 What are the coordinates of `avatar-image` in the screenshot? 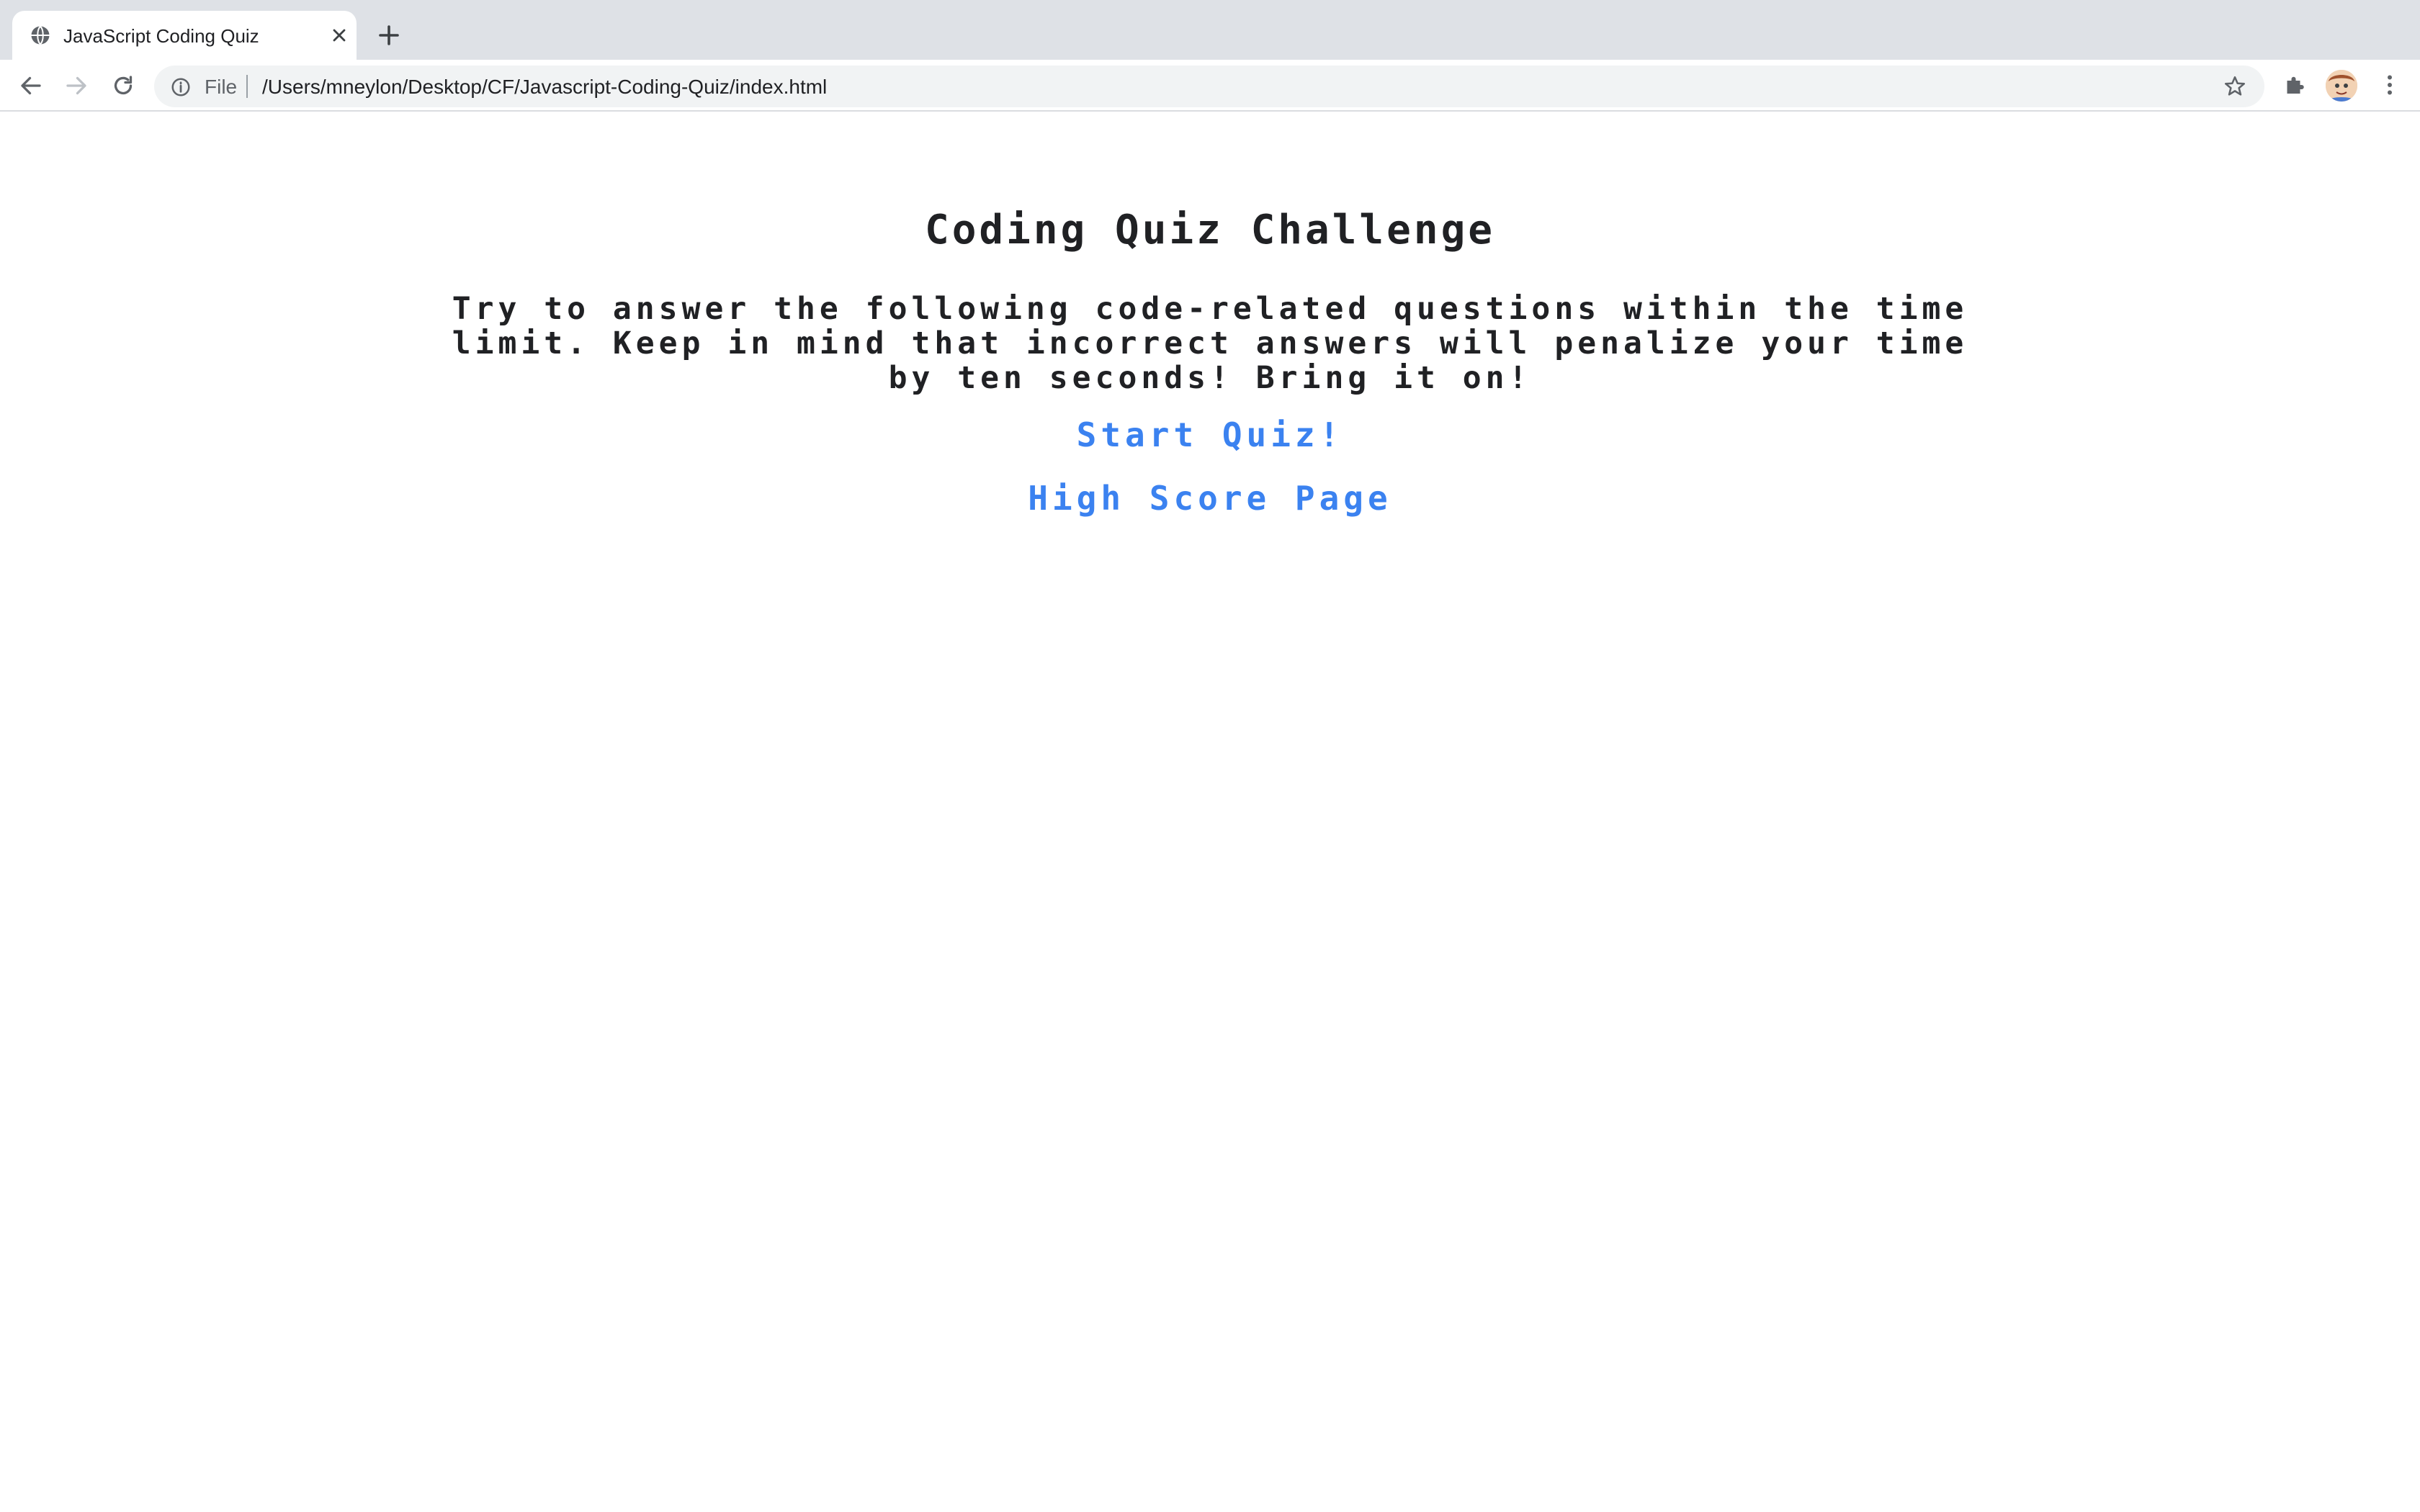 It's located at (2341, 86).